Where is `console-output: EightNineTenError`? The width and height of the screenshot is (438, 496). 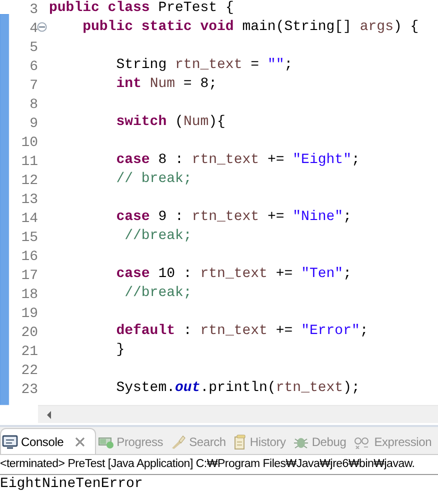
console-output: EightNineTenError is located at coordinates (71, 483).